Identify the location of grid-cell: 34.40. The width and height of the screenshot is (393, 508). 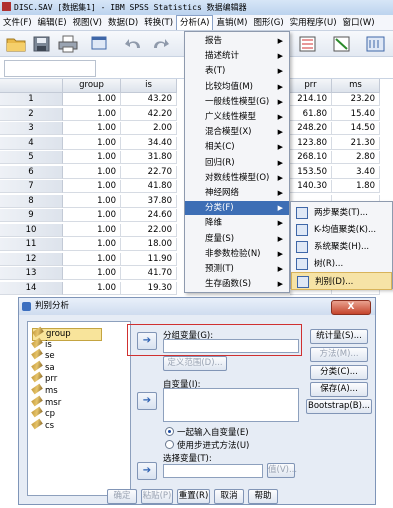
(149, 143).